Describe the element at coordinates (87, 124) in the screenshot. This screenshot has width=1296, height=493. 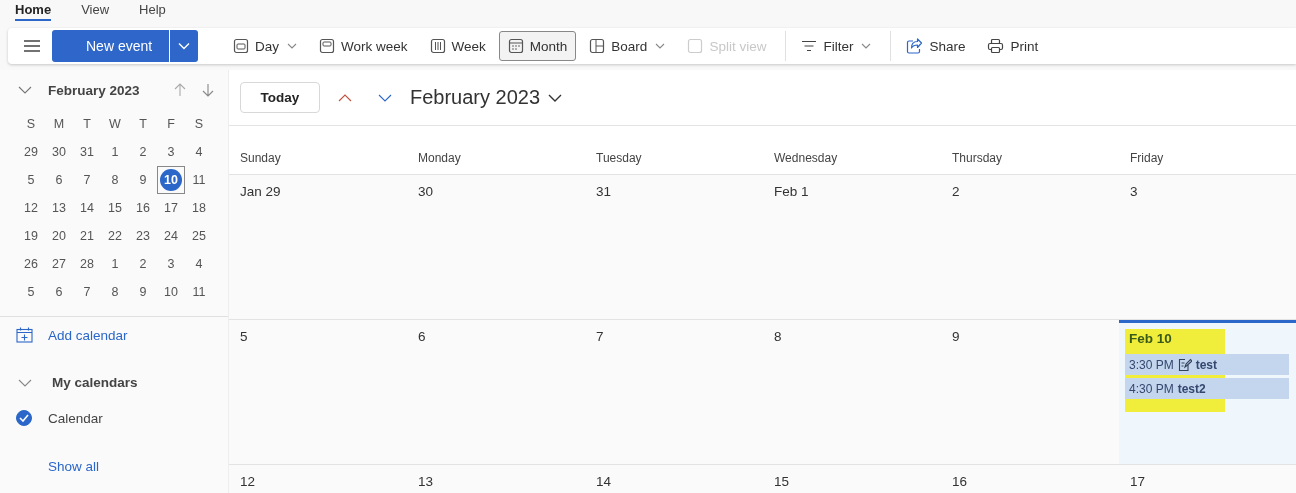
I see `weekday-label: T` at that location.